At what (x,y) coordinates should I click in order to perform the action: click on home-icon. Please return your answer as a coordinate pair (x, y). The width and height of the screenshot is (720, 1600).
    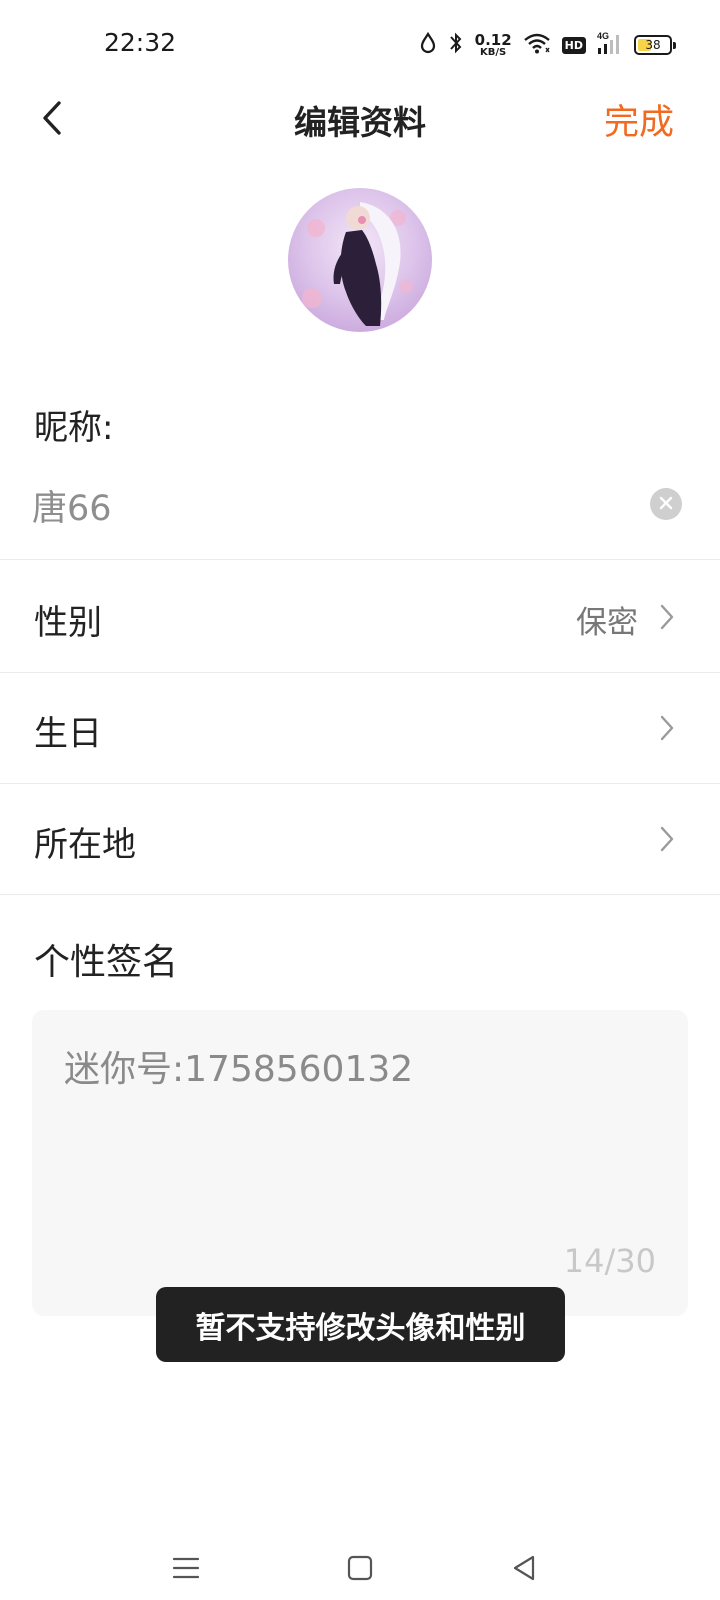
    Looking at the image, I should click on (360, 1570).